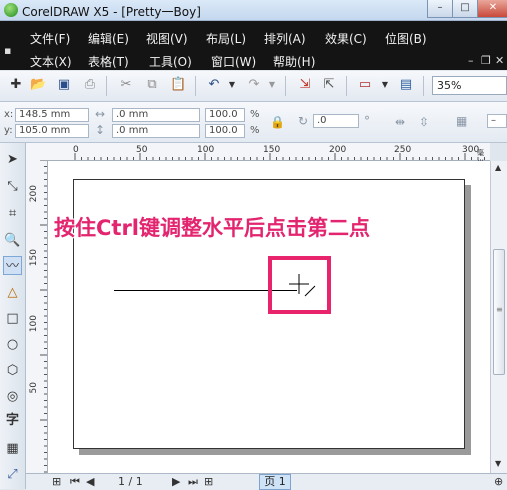  What do you see at coordinates (302, 285) in the screenshot?
I see `crosshair-cursor-icon` at bounding box center [302, 285].